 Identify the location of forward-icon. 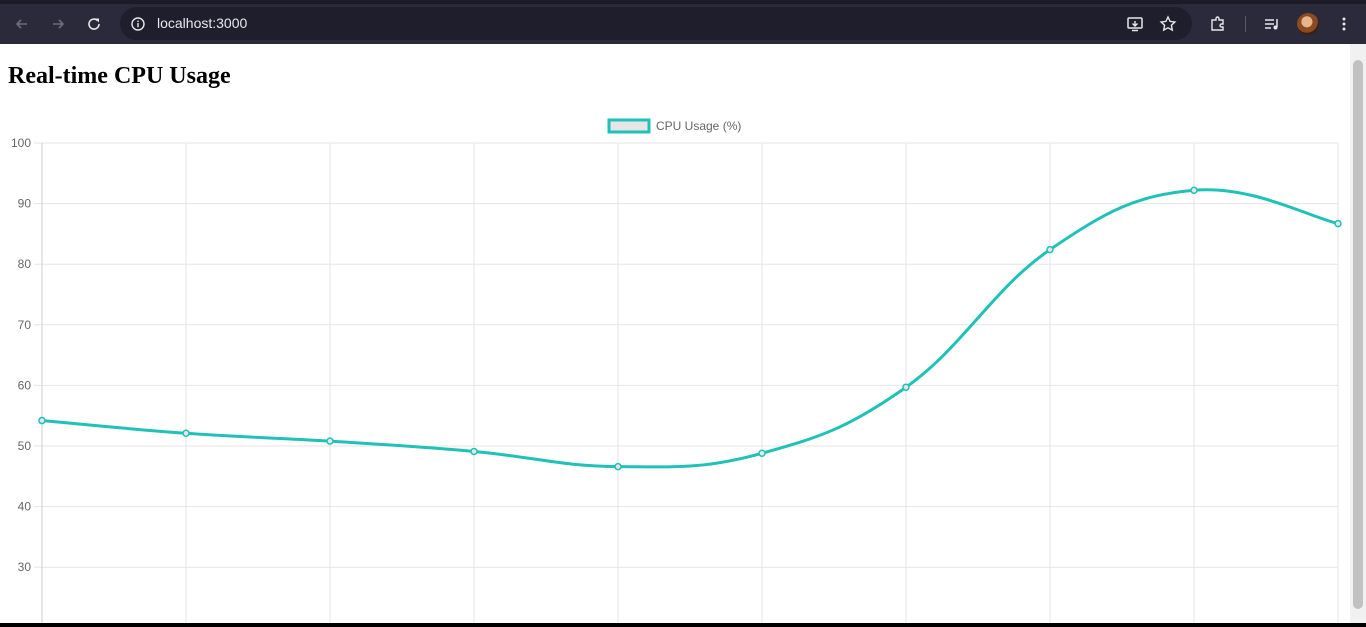
(59, 24).